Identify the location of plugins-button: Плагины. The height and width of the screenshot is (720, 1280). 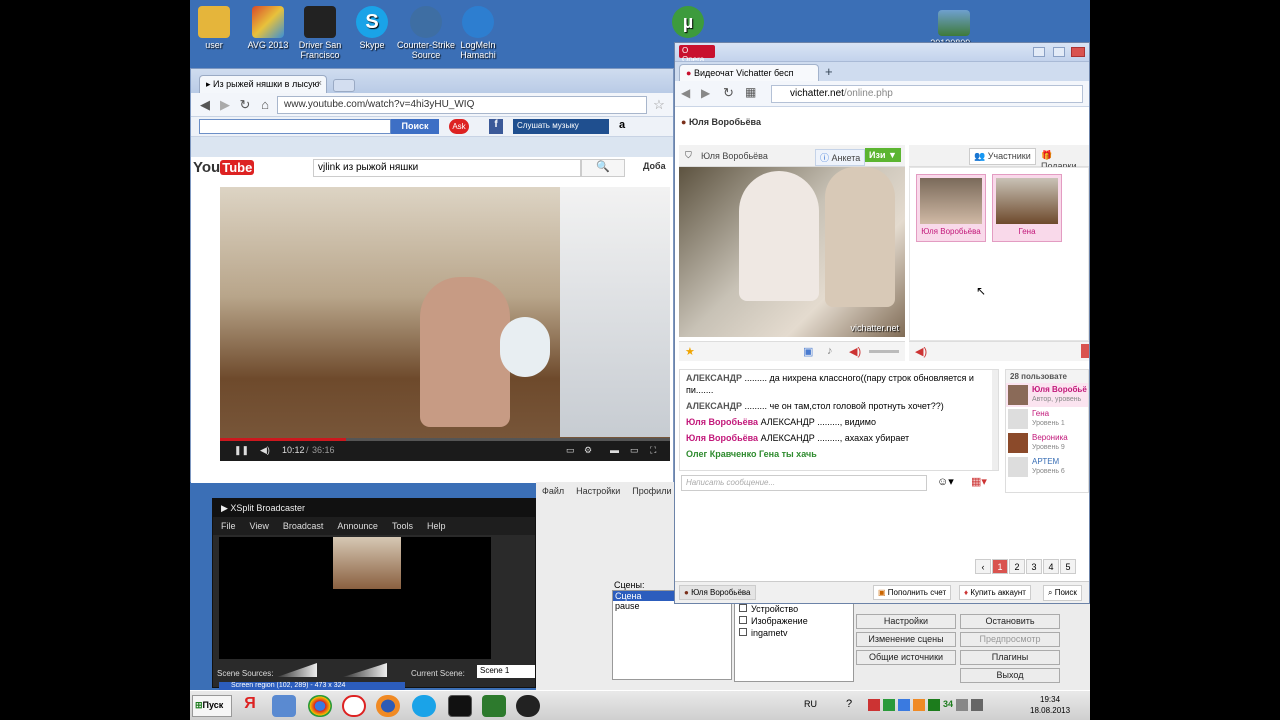
(1010, 657).